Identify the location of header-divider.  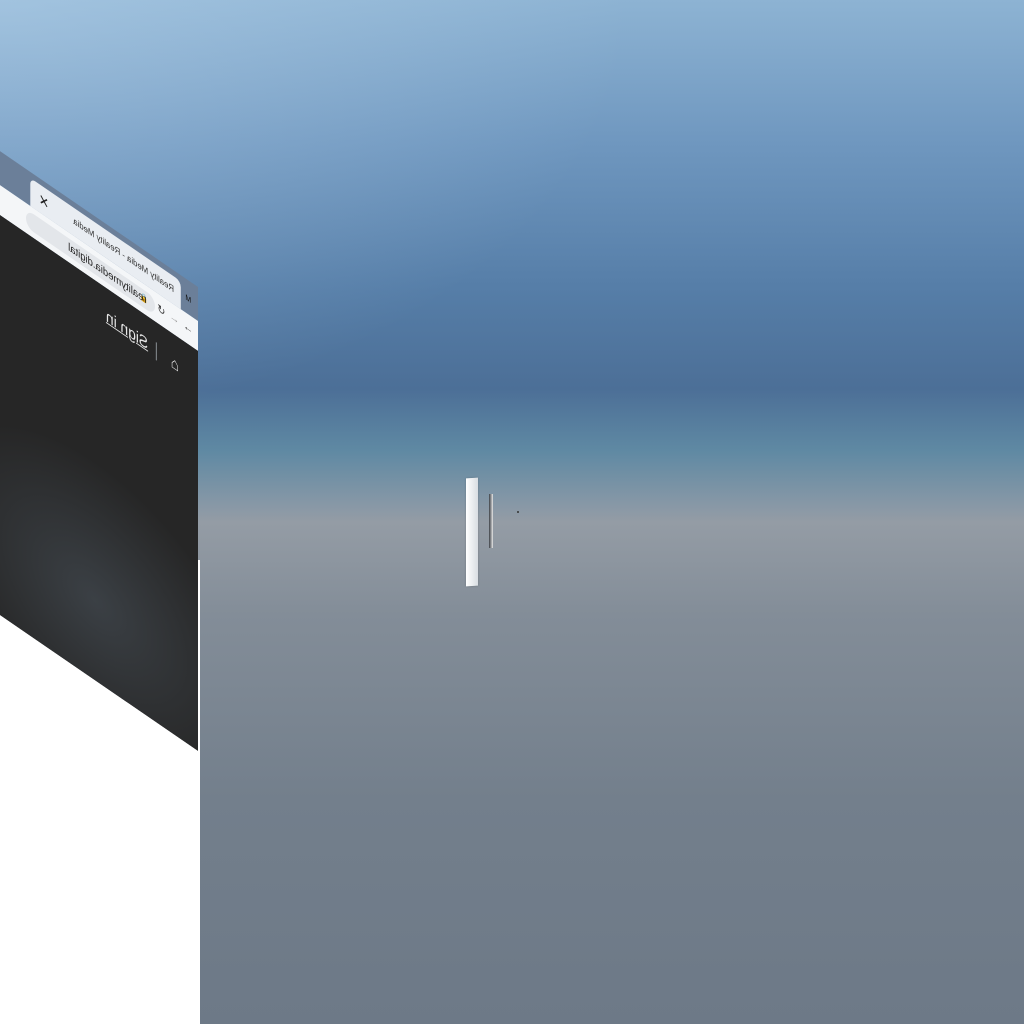
(156, 351).